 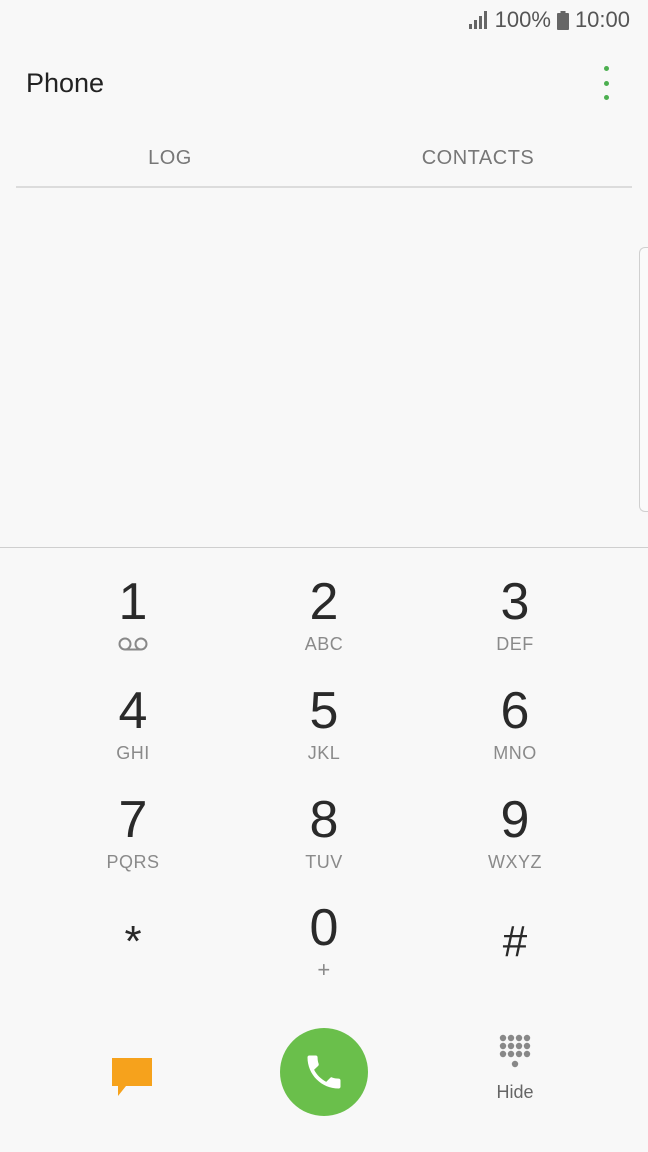 What do you see at coordinates (65, 82) in the screenshot?
I see `page-title: Phone` at bounding box center [65, 82].